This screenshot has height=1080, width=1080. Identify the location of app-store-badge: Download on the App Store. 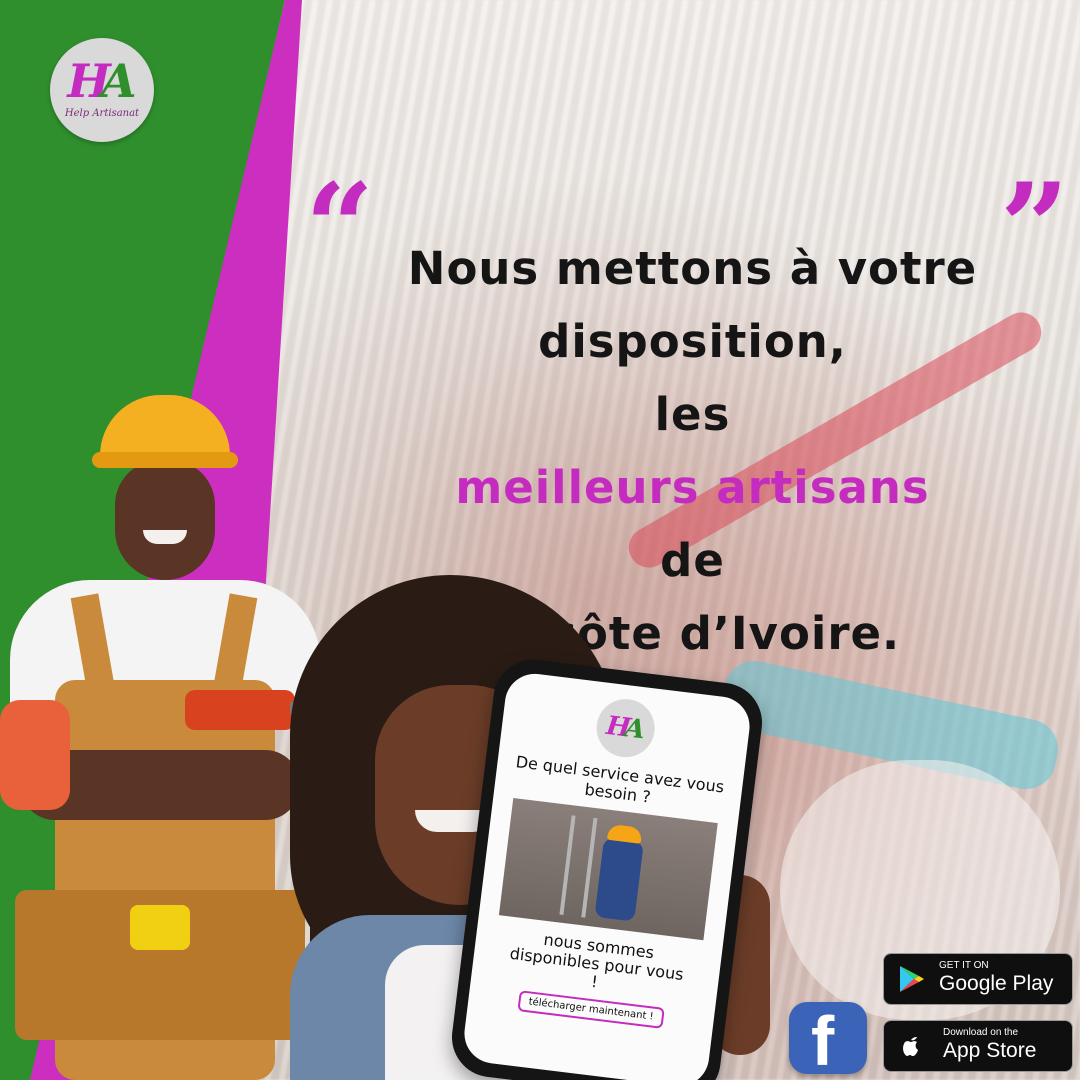
(978, 1046).